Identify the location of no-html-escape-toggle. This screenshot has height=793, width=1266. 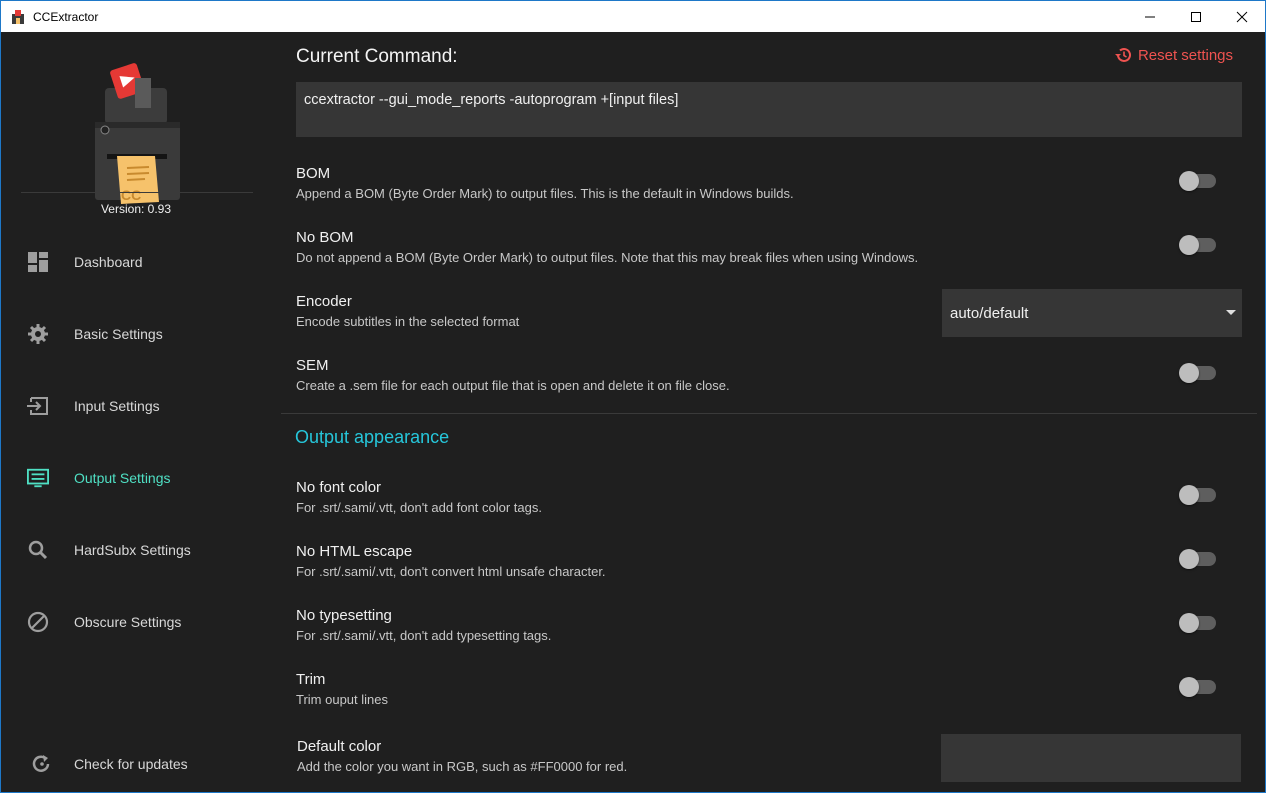
(1197, 559).